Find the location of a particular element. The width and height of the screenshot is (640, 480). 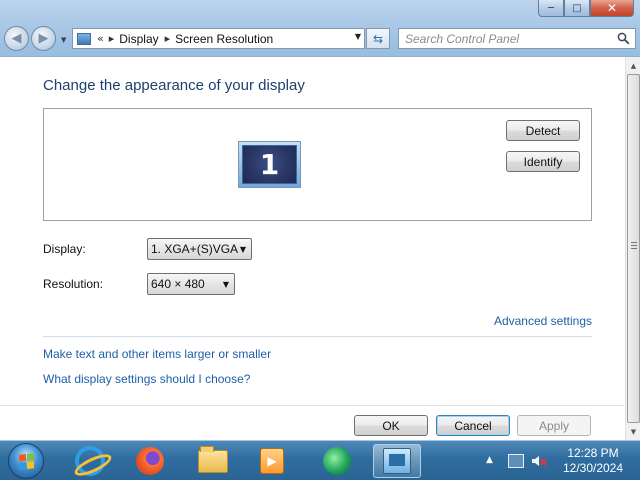

control-panel-icon is located at coordinates (397, 461).